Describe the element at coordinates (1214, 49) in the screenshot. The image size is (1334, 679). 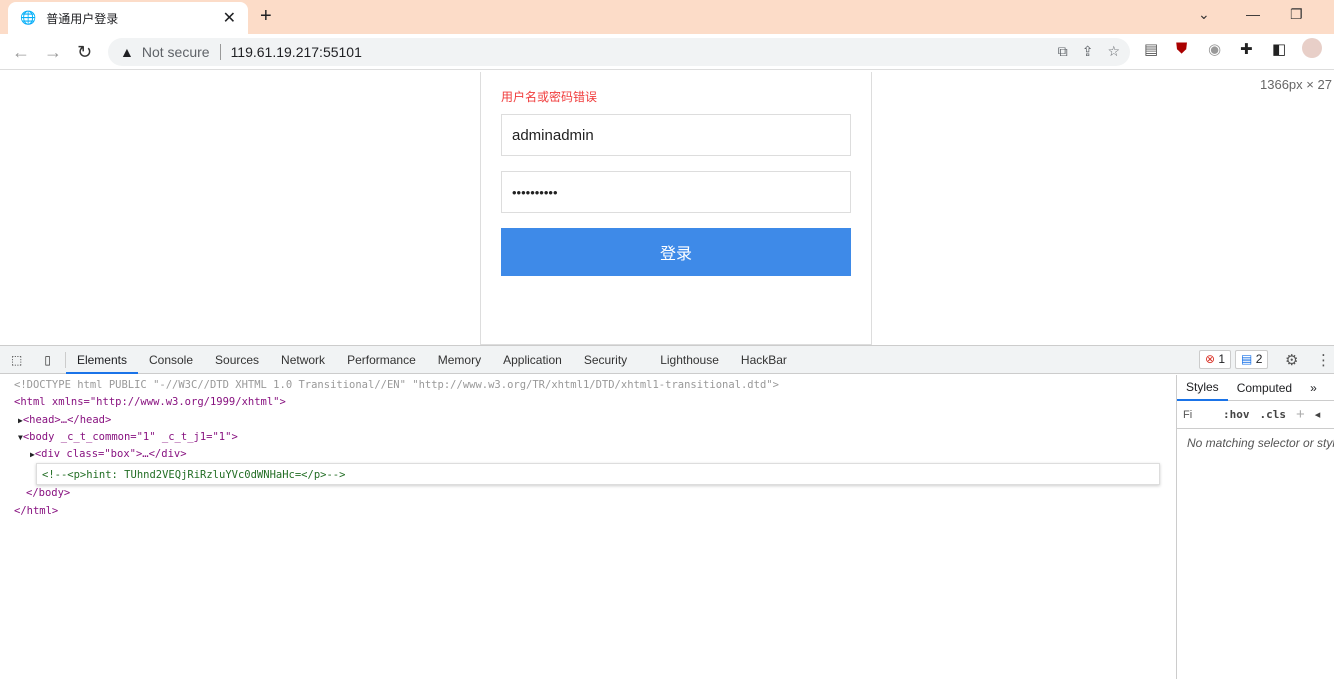
I see `camera-icon: ◉` at that location.